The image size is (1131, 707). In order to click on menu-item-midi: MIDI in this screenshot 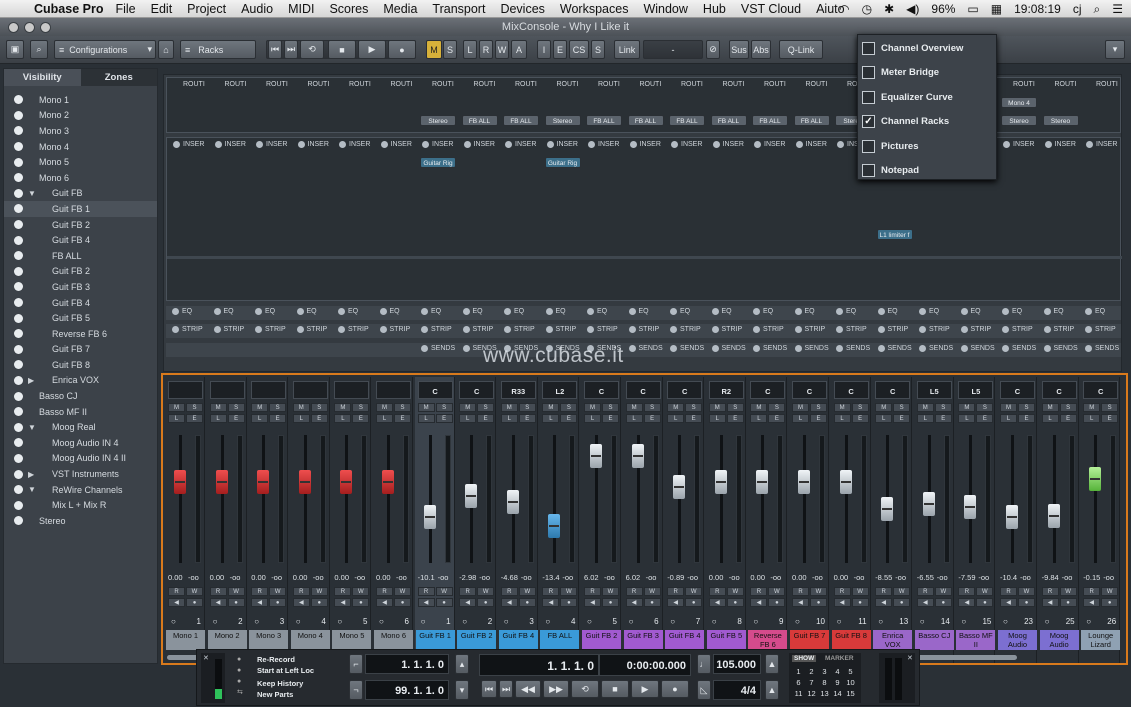, I will do `click(301, 9)`.